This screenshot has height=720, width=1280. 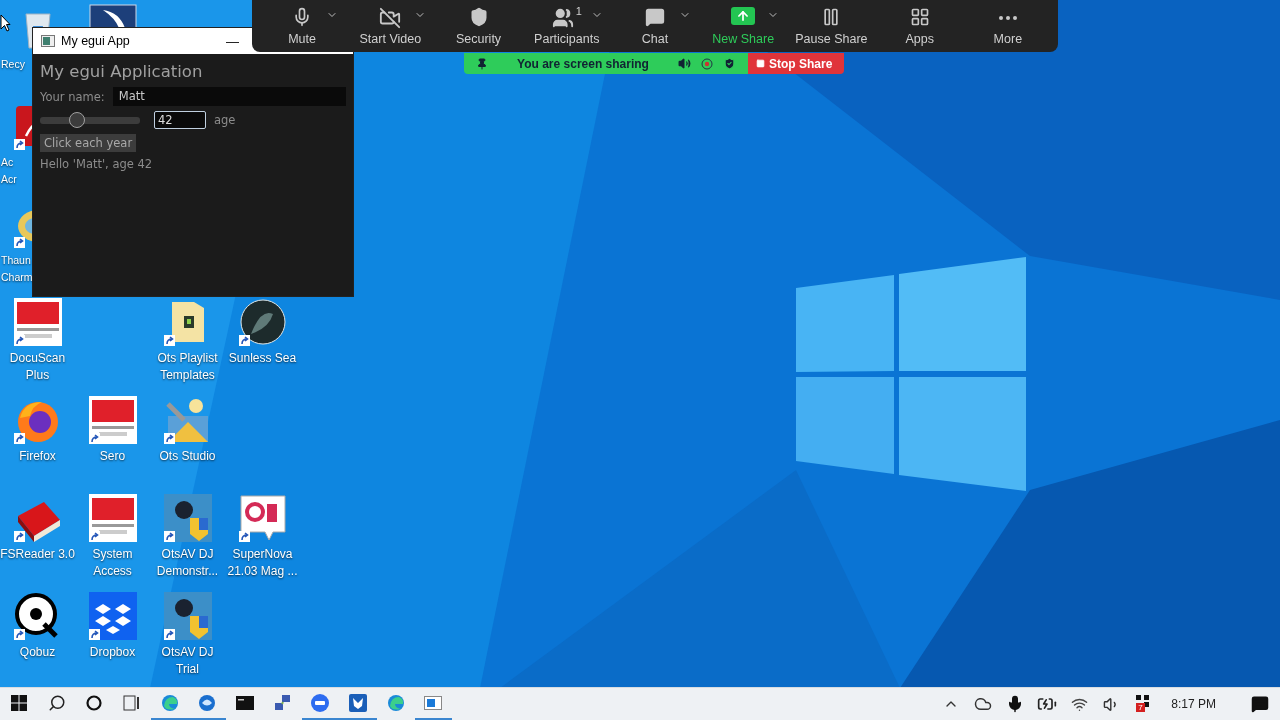 I want to click on search-icon, so click(x=56, y=703).